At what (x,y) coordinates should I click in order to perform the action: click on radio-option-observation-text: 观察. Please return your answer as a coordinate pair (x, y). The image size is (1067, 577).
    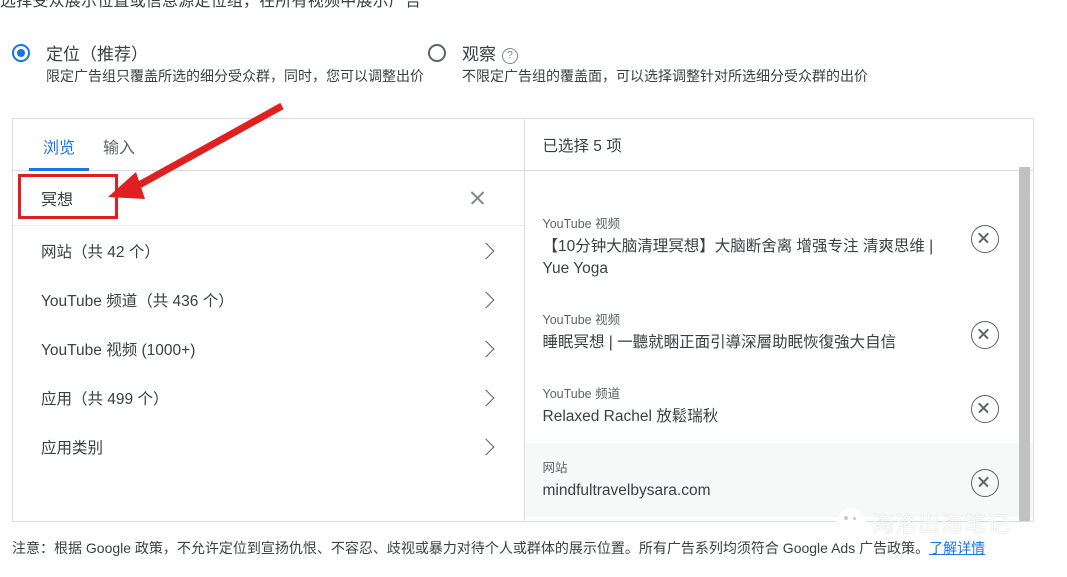
    Looking at the image, I should click on (479, 54).